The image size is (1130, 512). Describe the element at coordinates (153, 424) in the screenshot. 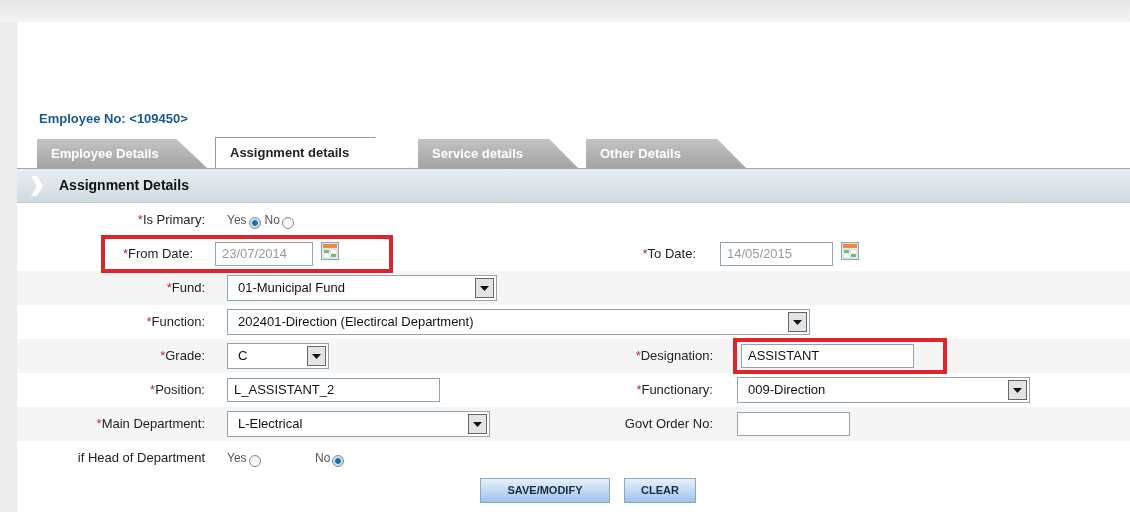

I see `field-label: Main Department:` at that location.